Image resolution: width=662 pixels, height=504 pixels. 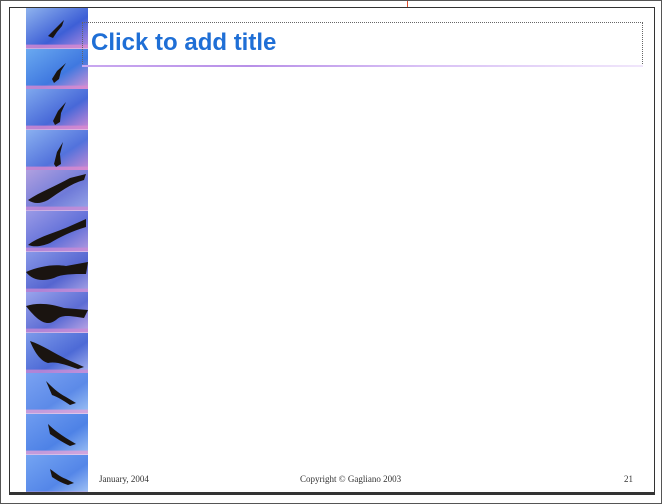 What do you see at coordinates (183, 43) in the screenshot?
I see `title-placeholder-text: Click to add title` at bounding box center [183, 43].